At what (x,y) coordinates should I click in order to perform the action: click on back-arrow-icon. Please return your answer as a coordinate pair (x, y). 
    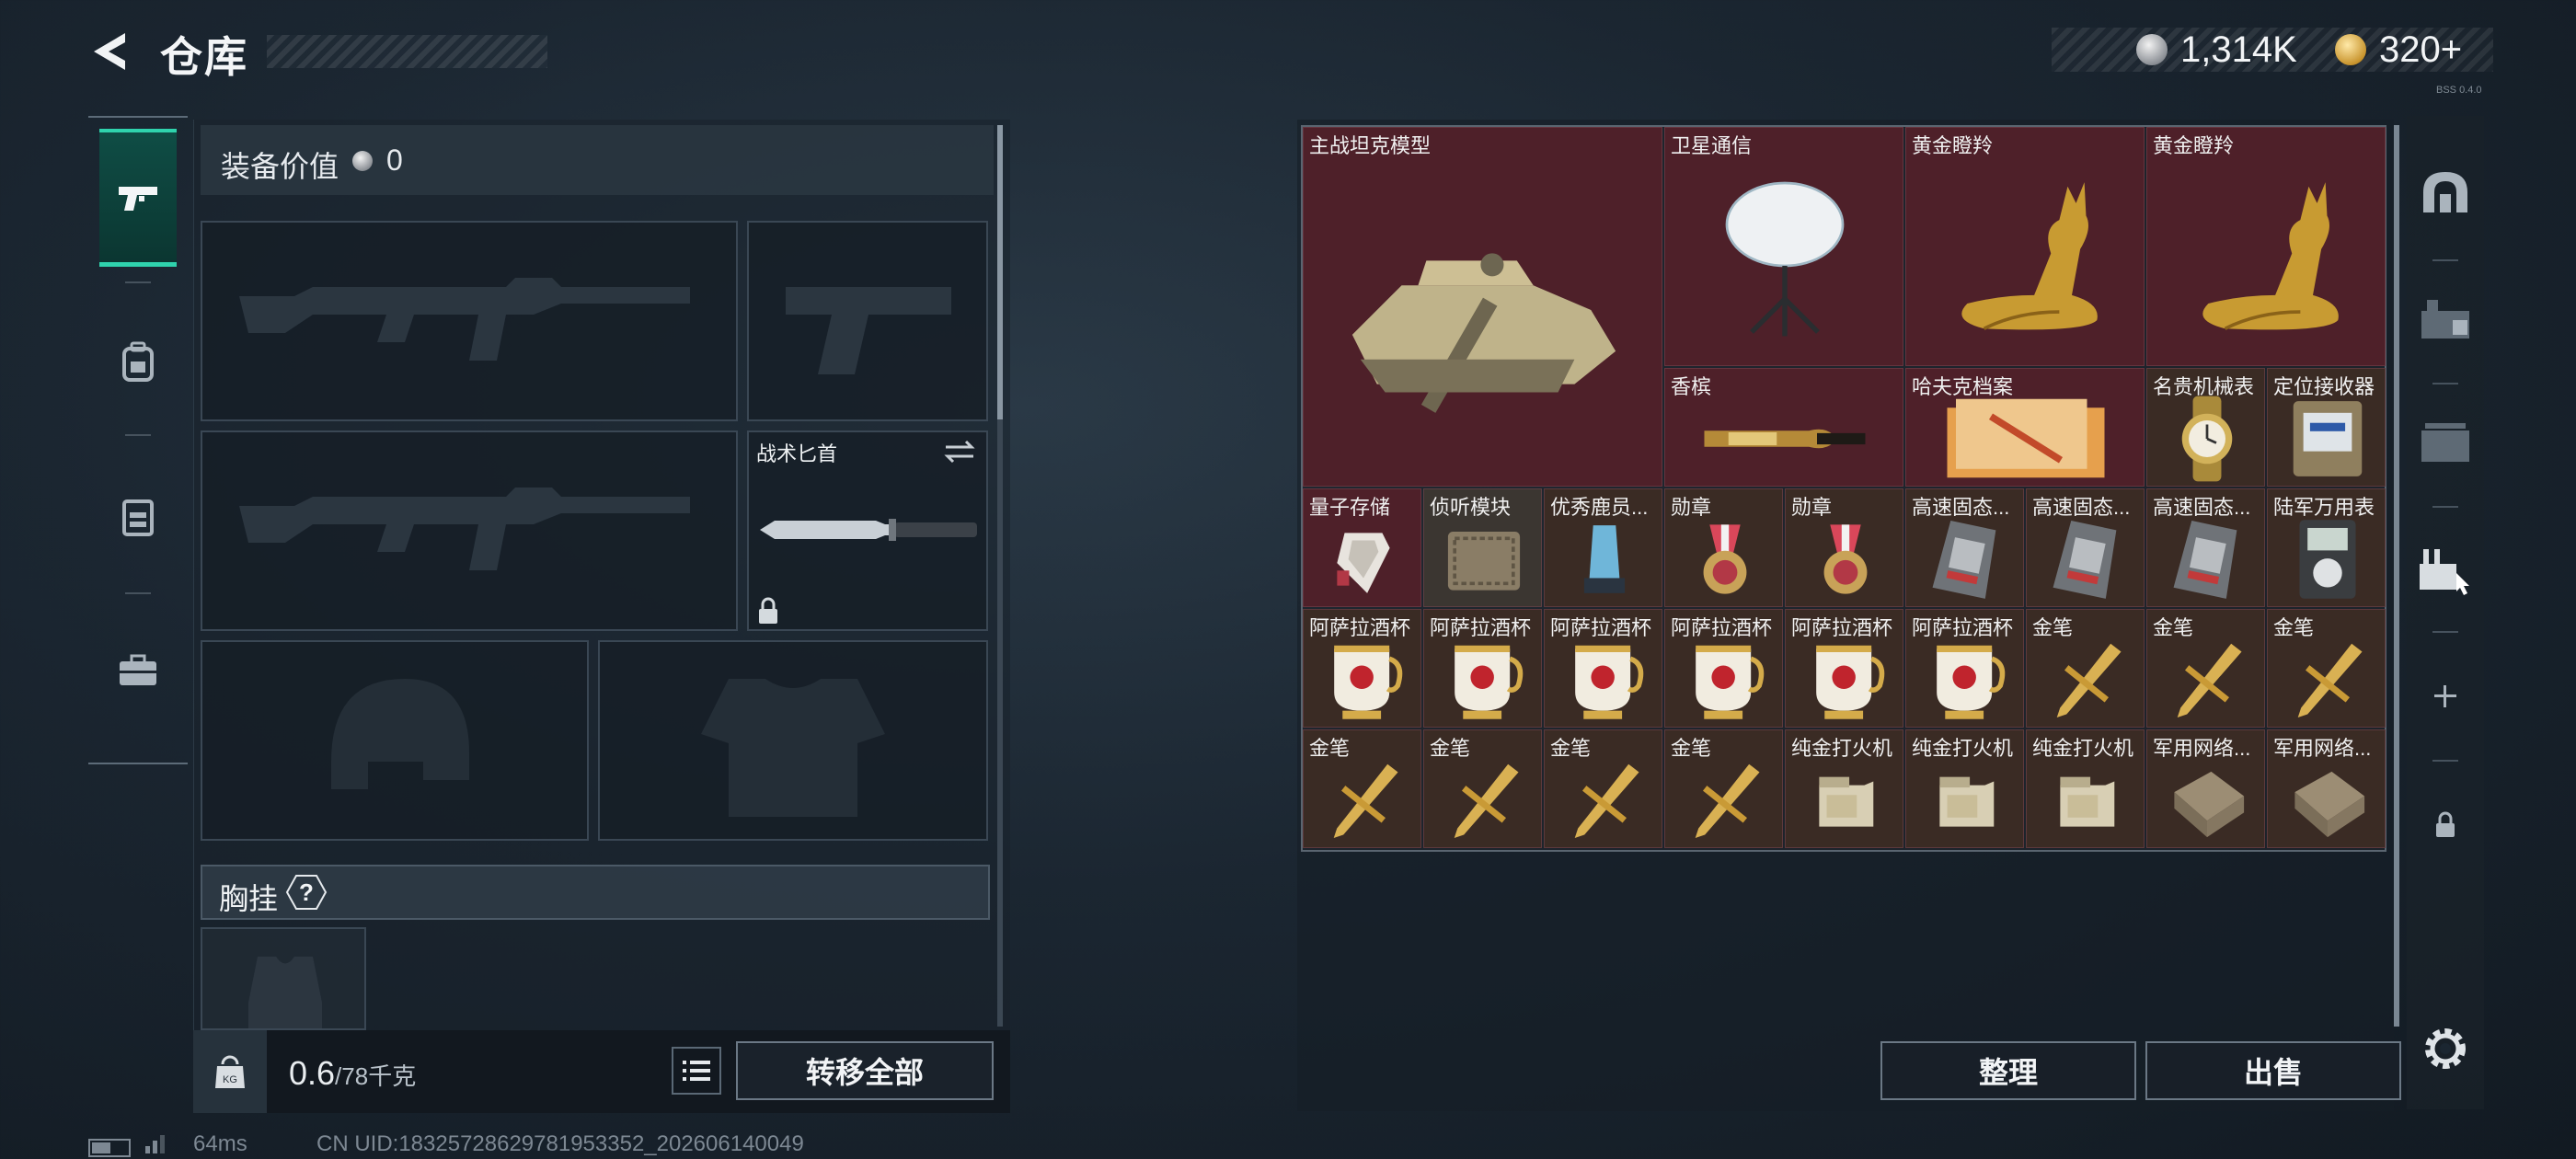
    Looking at the image, I should click on (108, 51).